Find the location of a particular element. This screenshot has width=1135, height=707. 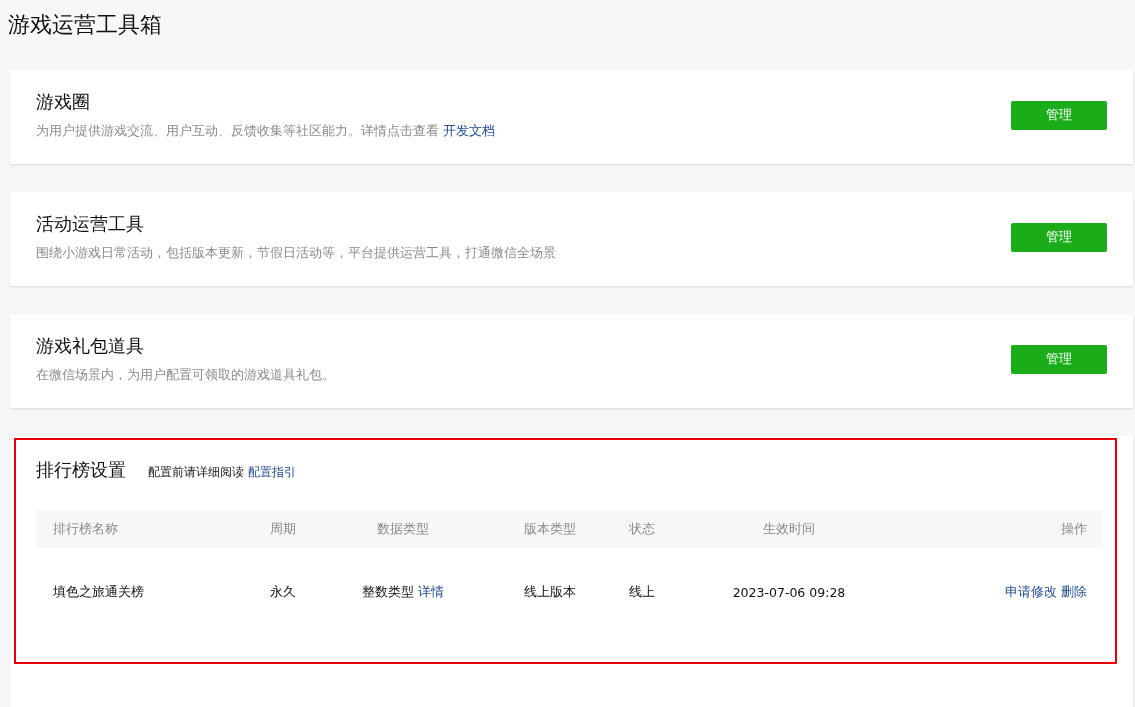

table-cell: 永久 is located at coordinates (283, 591).